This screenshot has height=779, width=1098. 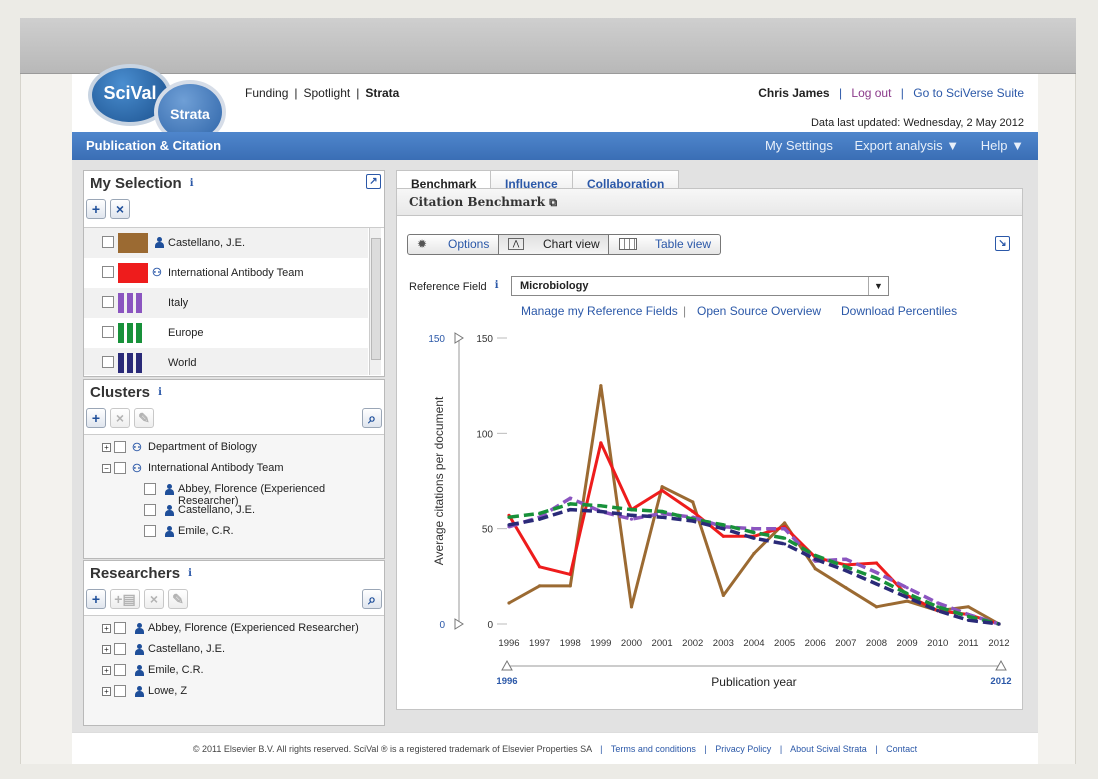 What do you see at coordinates (488, 530) in the screenshot?
I see `y-tick-label: 50` at bounding box center [488, 530].